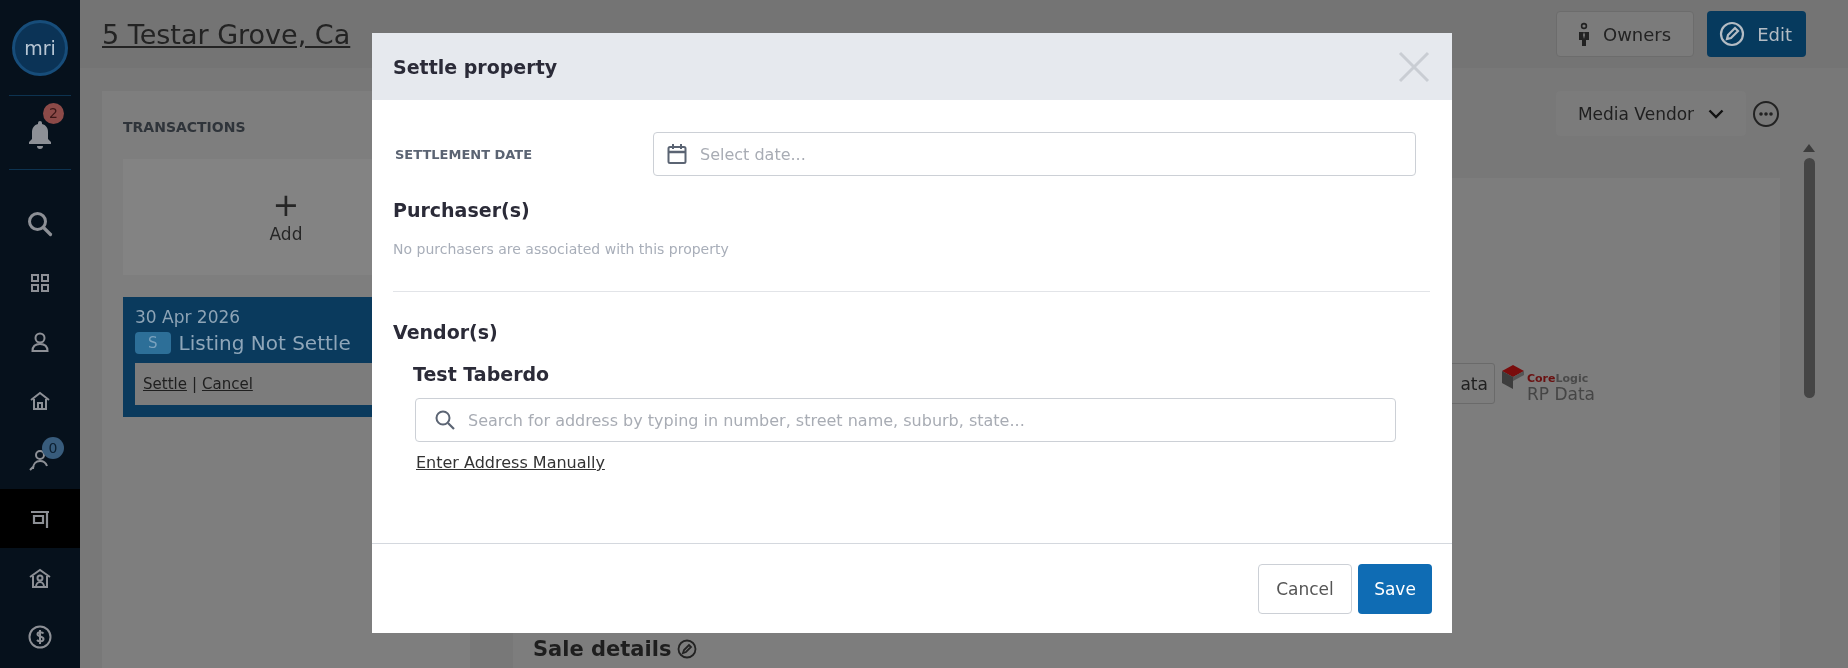  I want to click on scroll-up-icon, so click(1809, 148).